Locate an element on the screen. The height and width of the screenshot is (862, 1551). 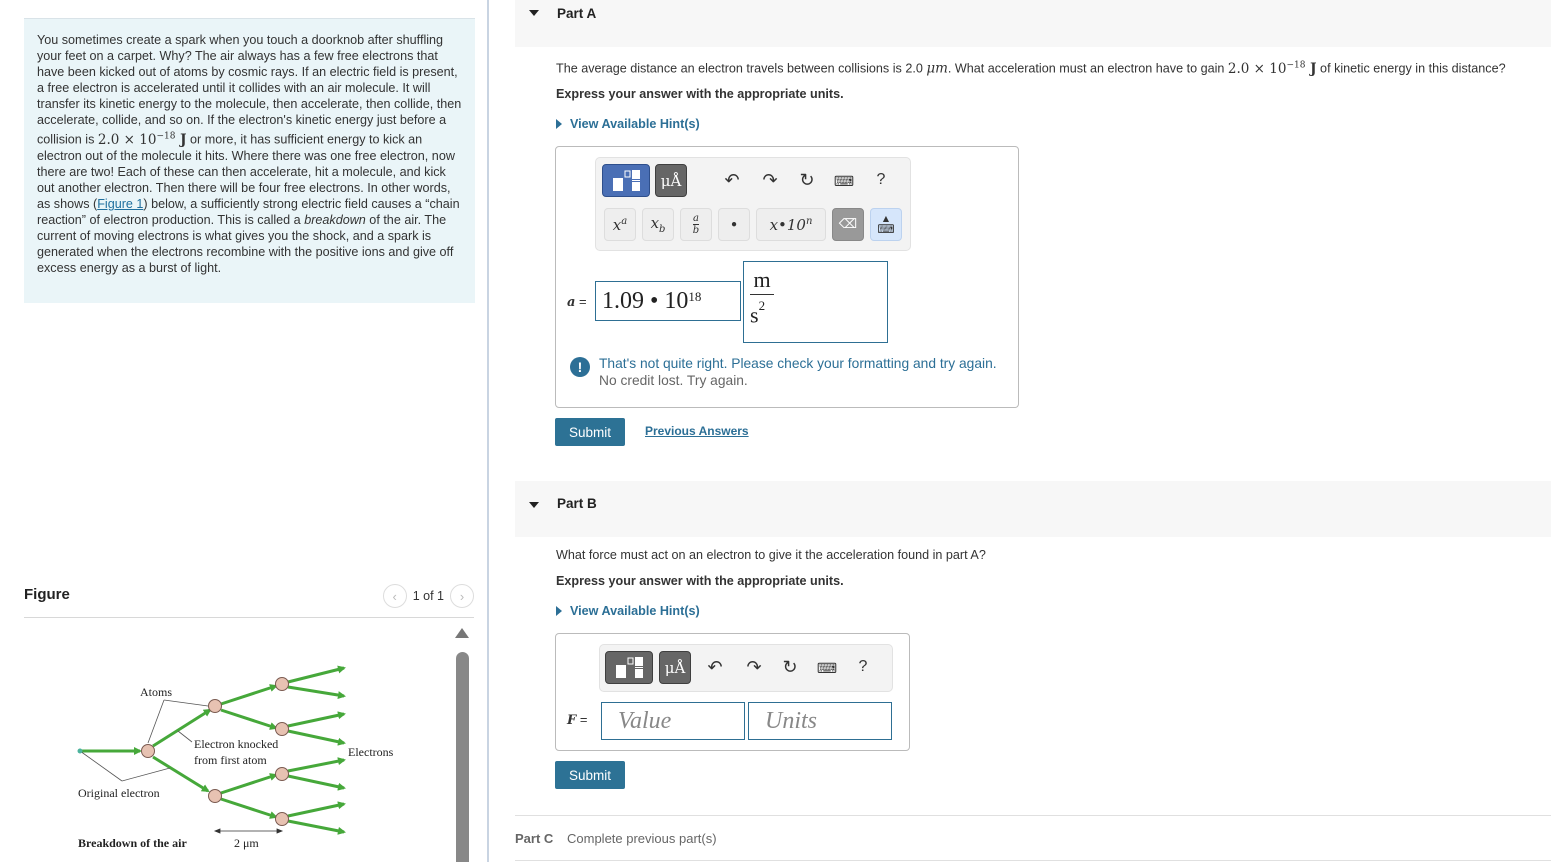
subscript-button: xb is located at coordinates (658, 224).